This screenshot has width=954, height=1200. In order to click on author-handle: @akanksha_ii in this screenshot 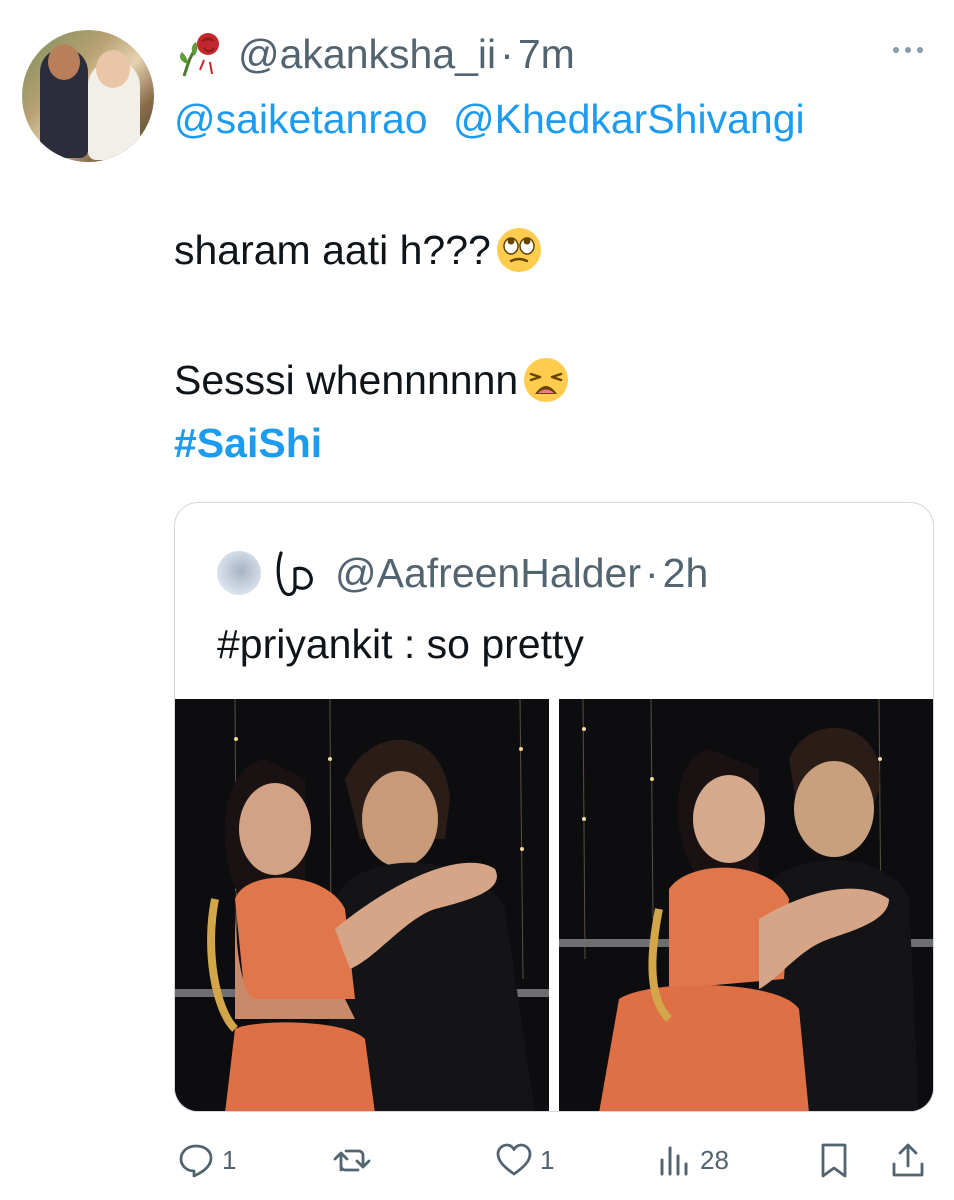, I will do `click(367, 54)`.